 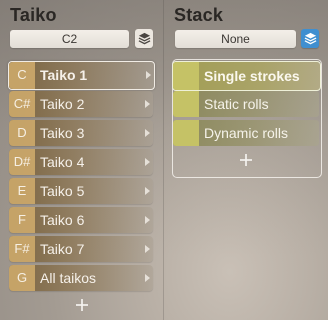 I want to click on taiko-item-label: Taiko 6, so click(x=62, y=220).